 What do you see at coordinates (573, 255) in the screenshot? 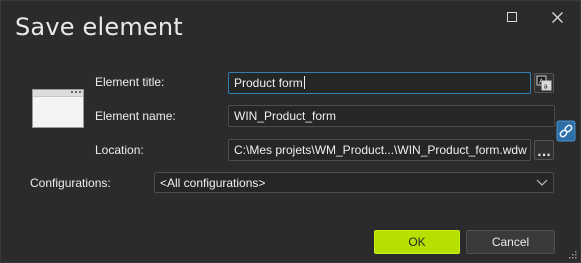
I see `resize-grip-icon` at bounding box center [573, 255].